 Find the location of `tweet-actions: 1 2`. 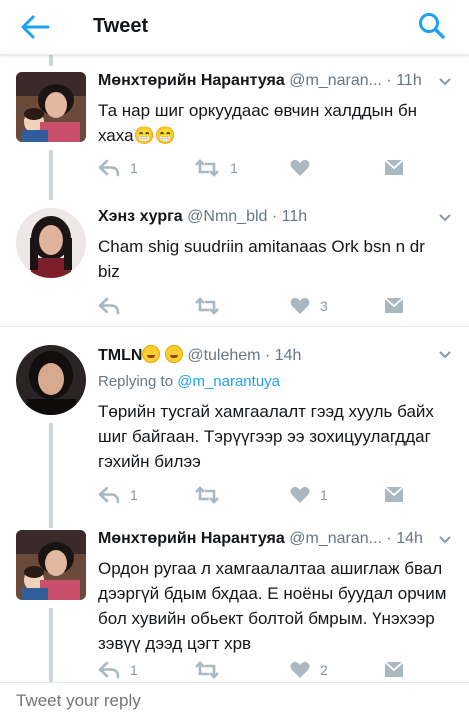

tweet-actions: 1 2 is located at coordinates (258, 670).